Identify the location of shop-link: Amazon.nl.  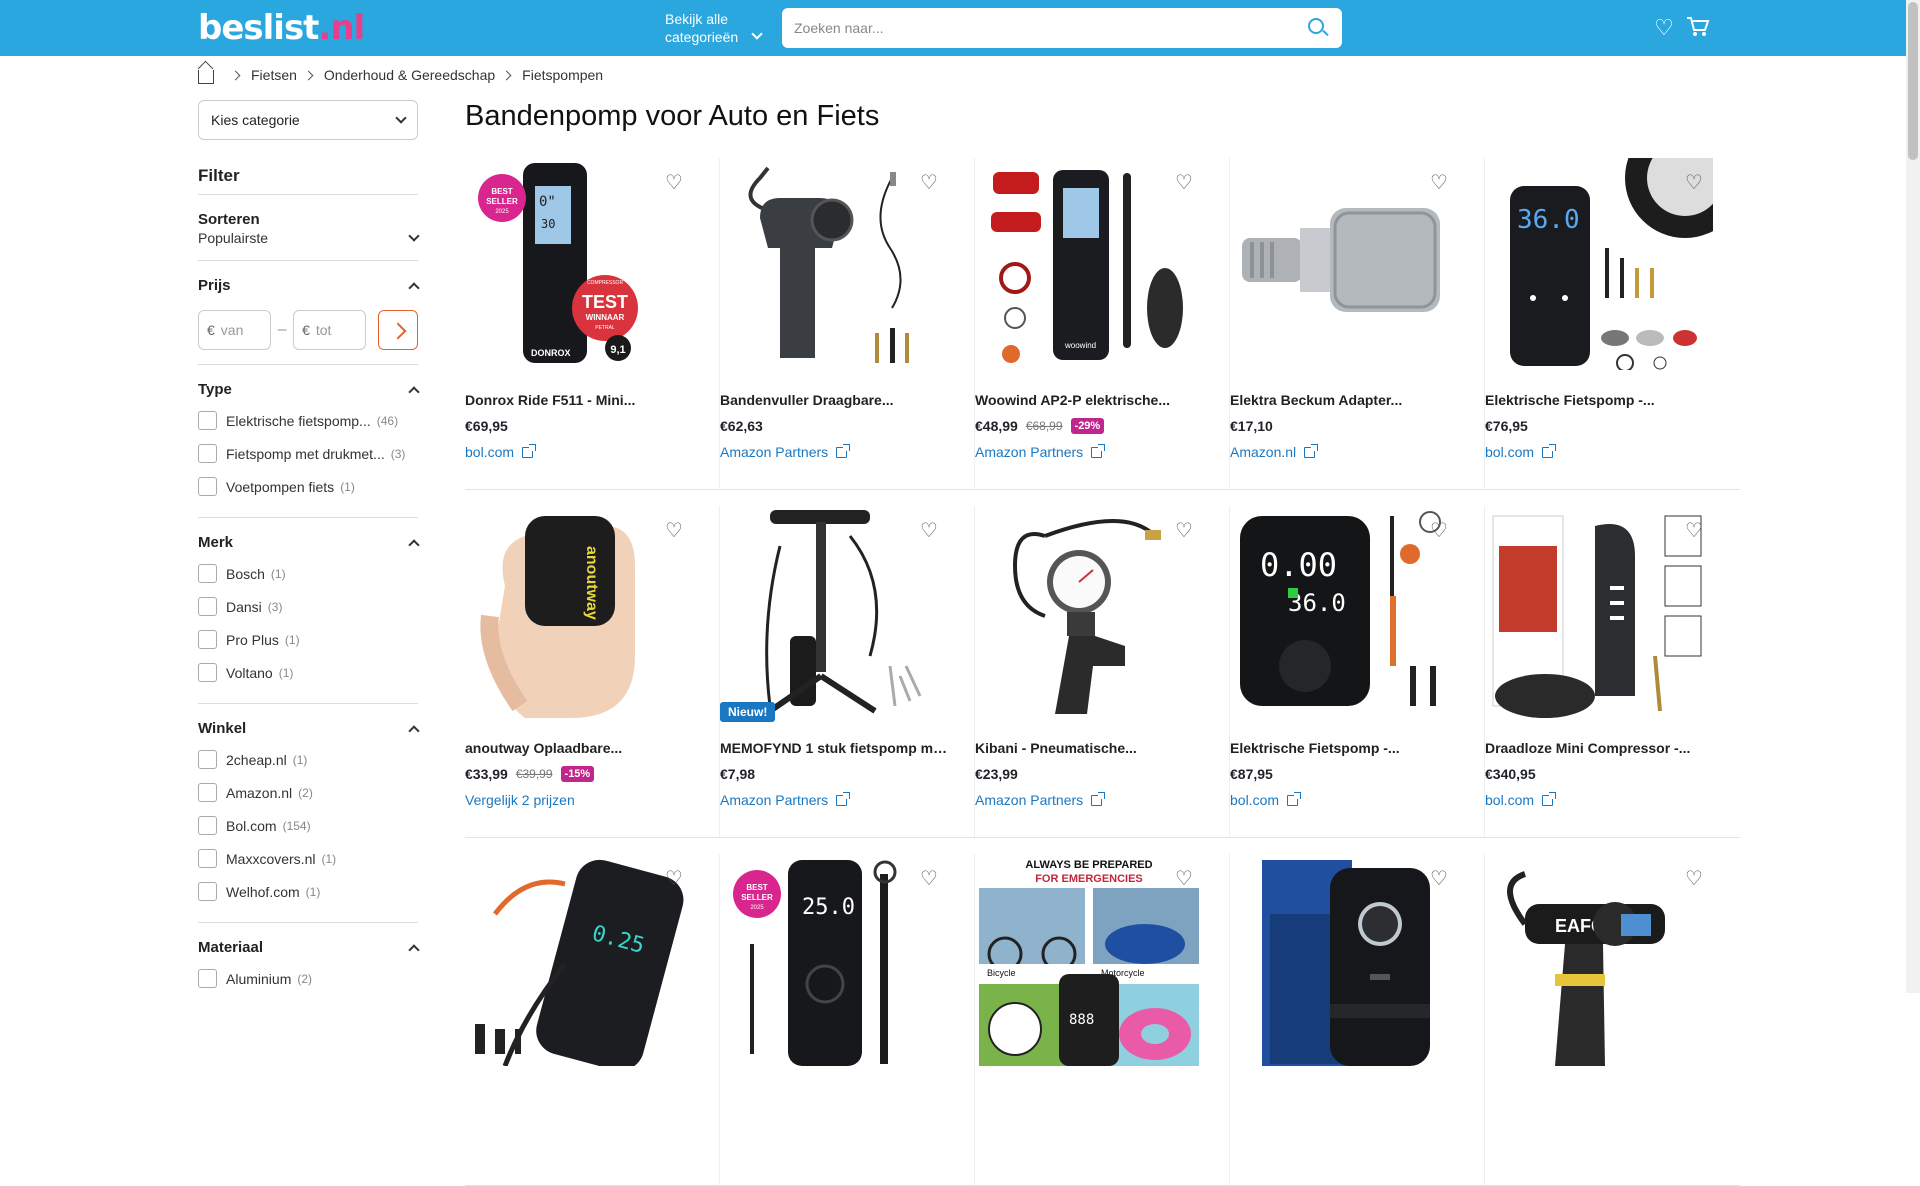
(1352, 451).